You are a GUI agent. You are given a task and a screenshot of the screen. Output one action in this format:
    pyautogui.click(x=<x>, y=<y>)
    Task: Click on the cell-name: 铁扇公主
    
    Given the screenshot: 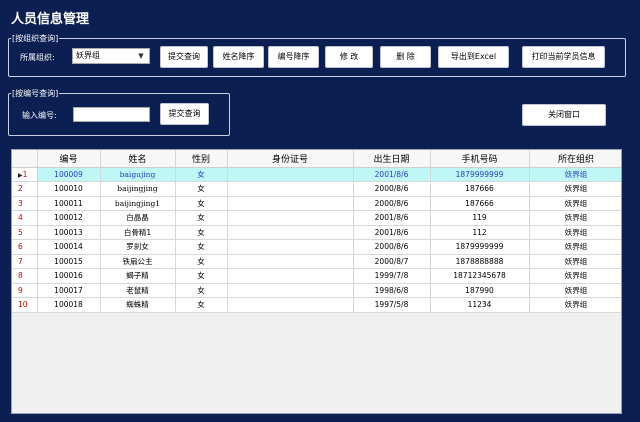 What is the action you would take?
    pyautogui.click(x=138, y=261)
    